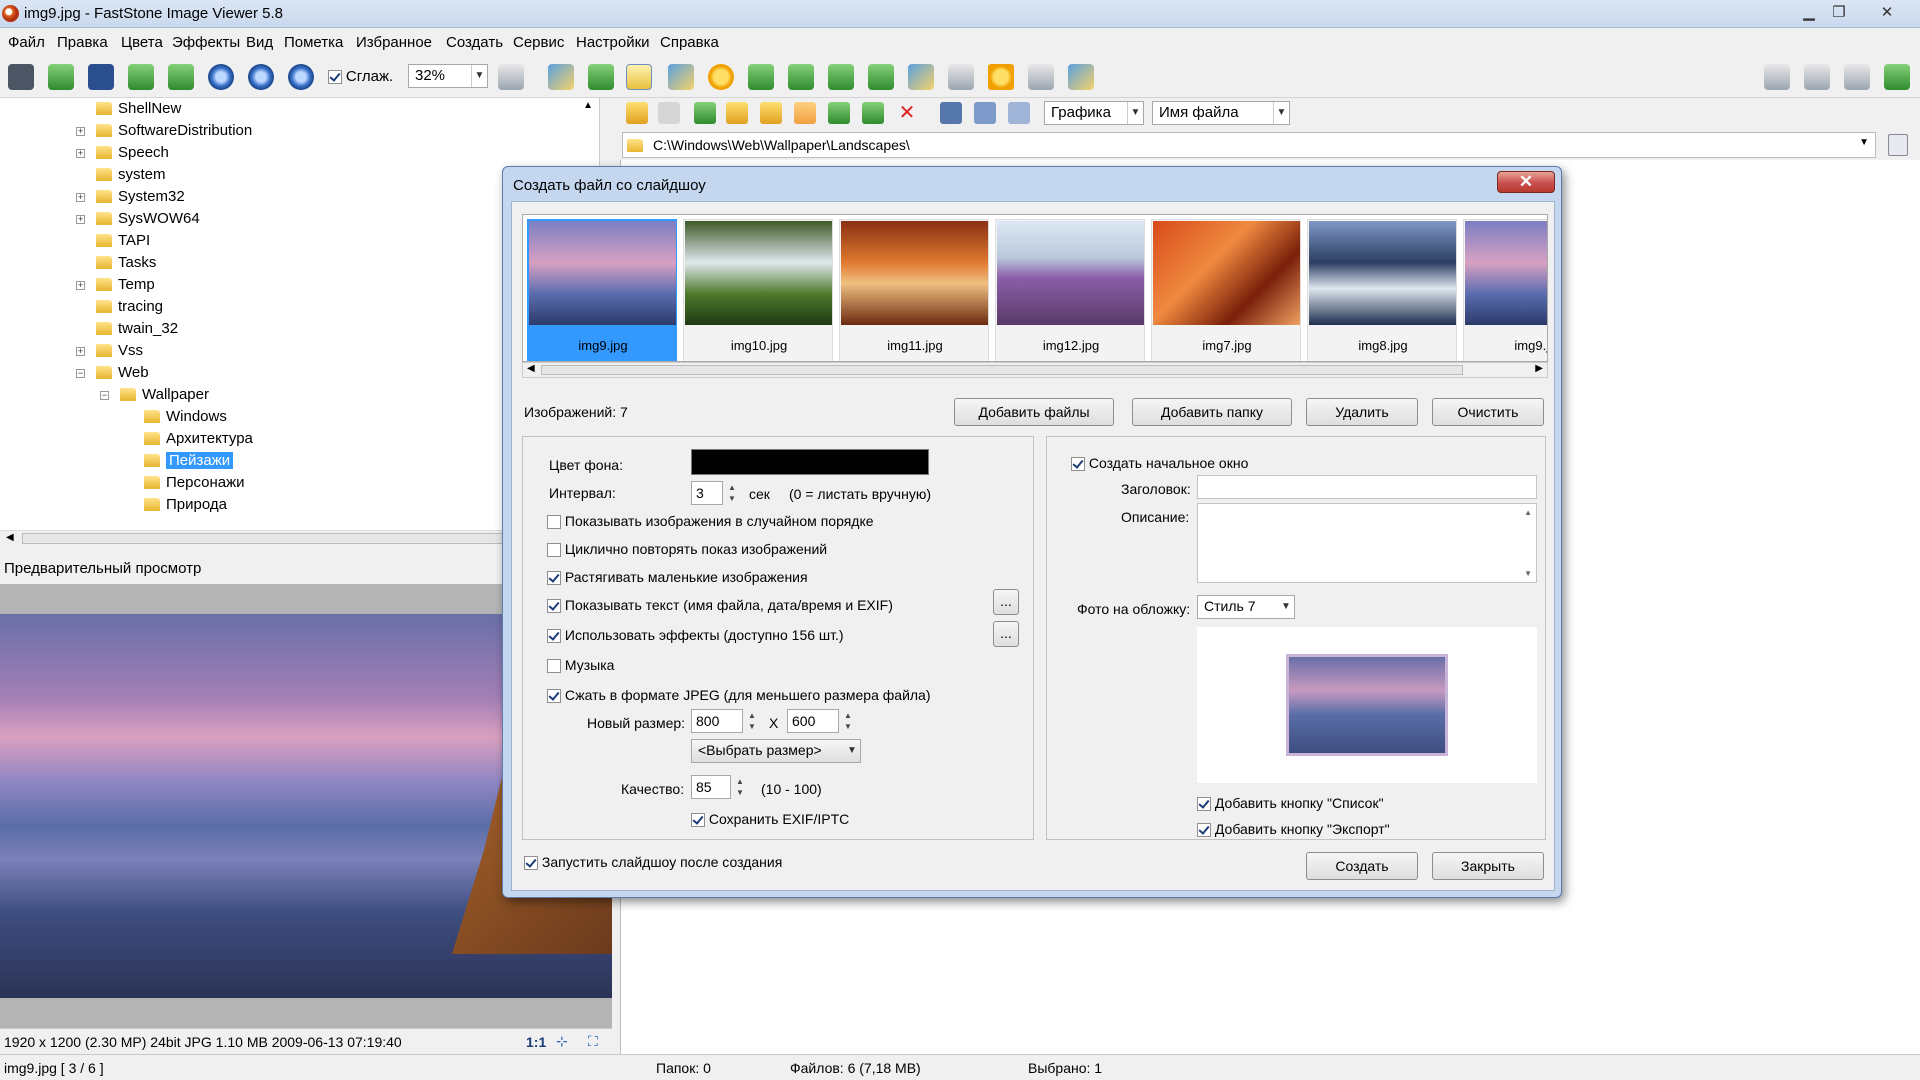  Describe the element at coordinates (601, 77) in the screenshot. I see `export-icon` at that location.